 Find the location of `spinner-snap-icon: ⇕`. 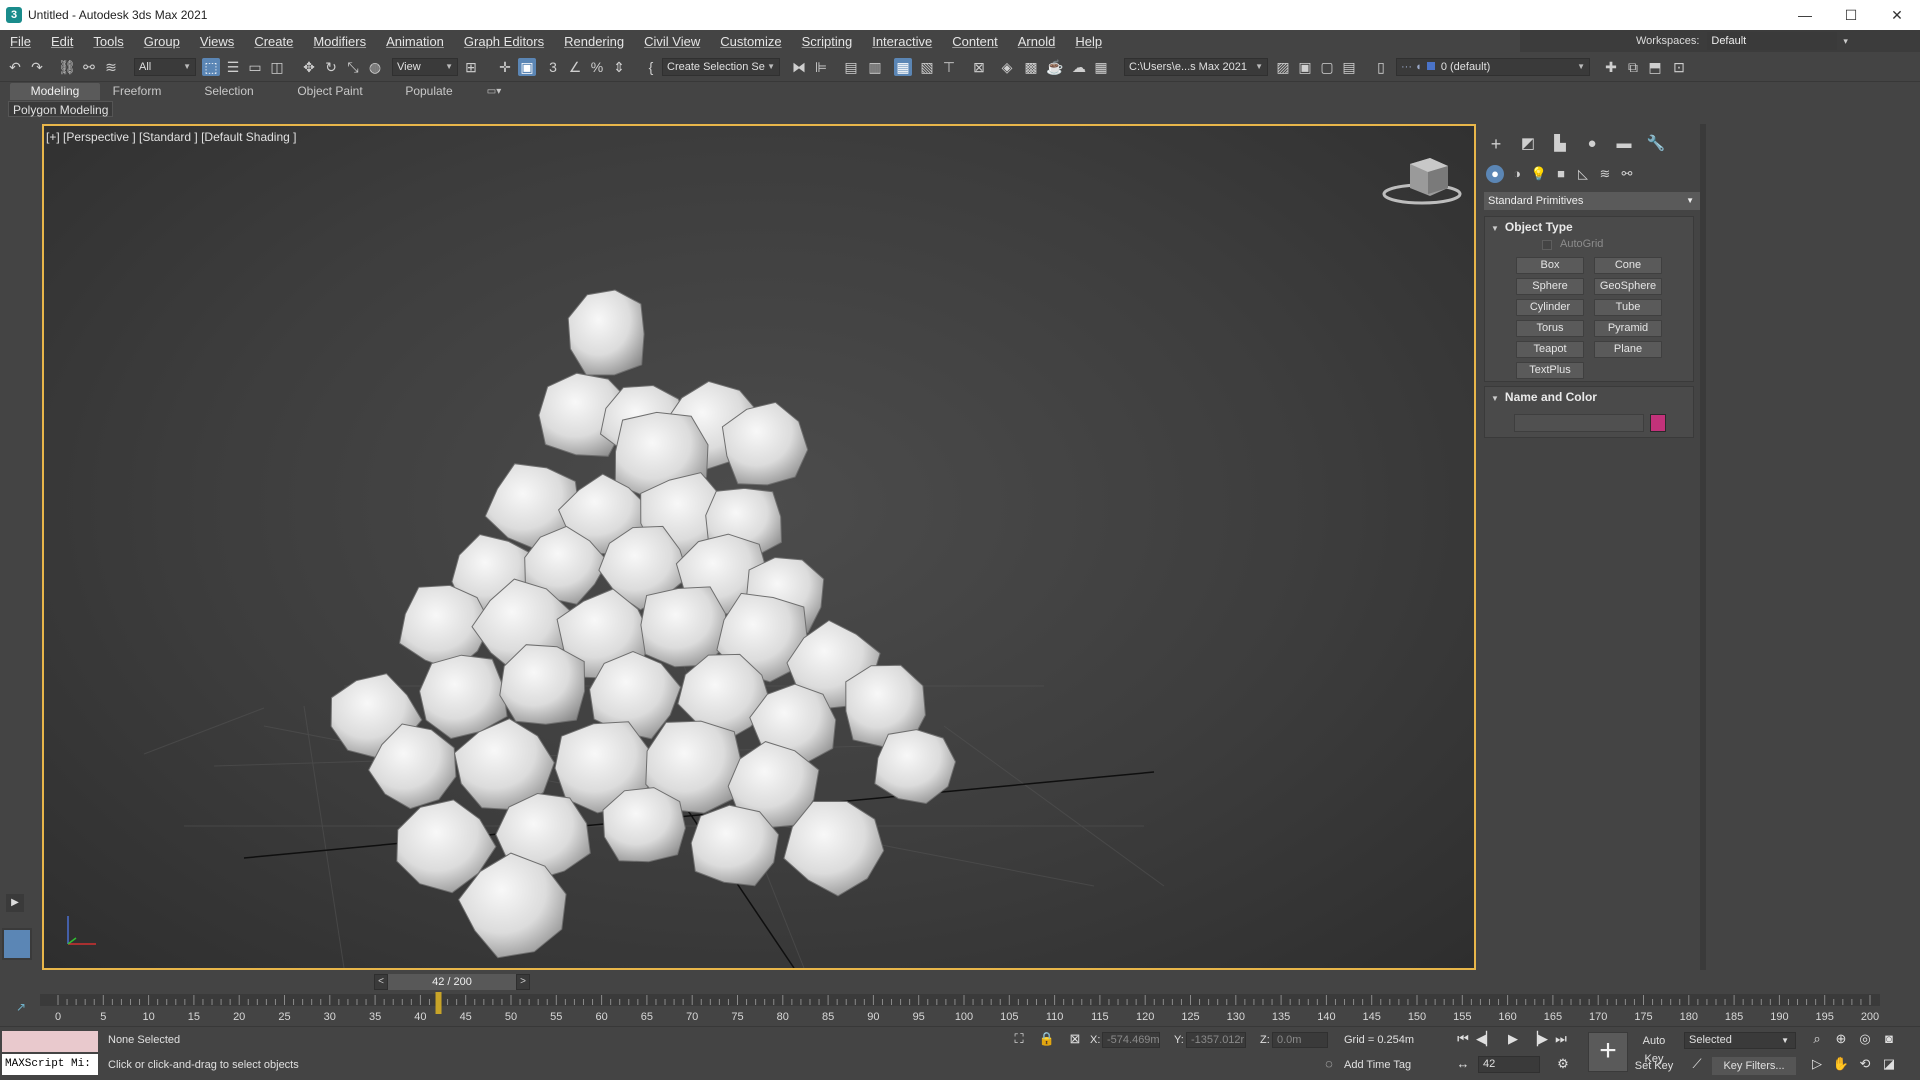

spinner-snap-icon: ⇕ is located at coordinates (619, 67).